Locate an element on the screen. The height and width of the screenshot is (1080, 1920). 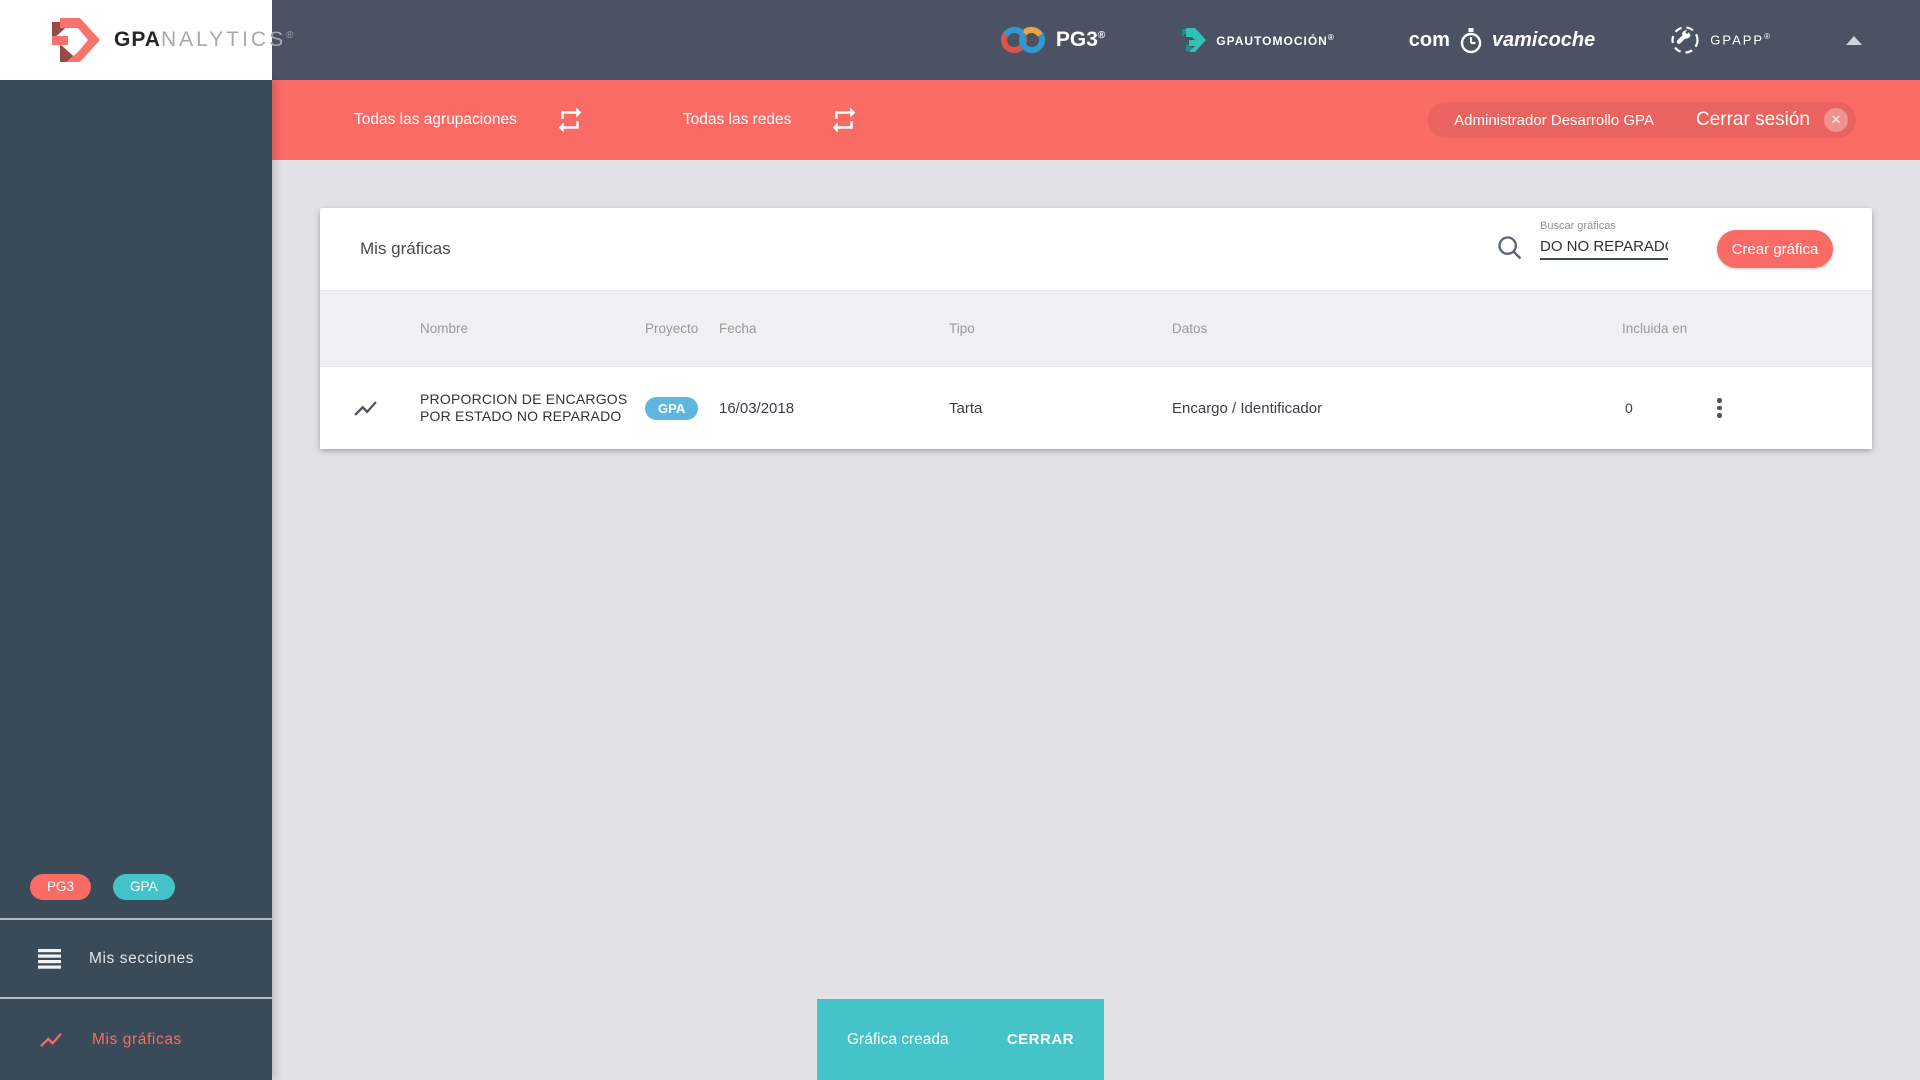
column-header-proyecto: Proyecto is located at coordinates (672, 328).